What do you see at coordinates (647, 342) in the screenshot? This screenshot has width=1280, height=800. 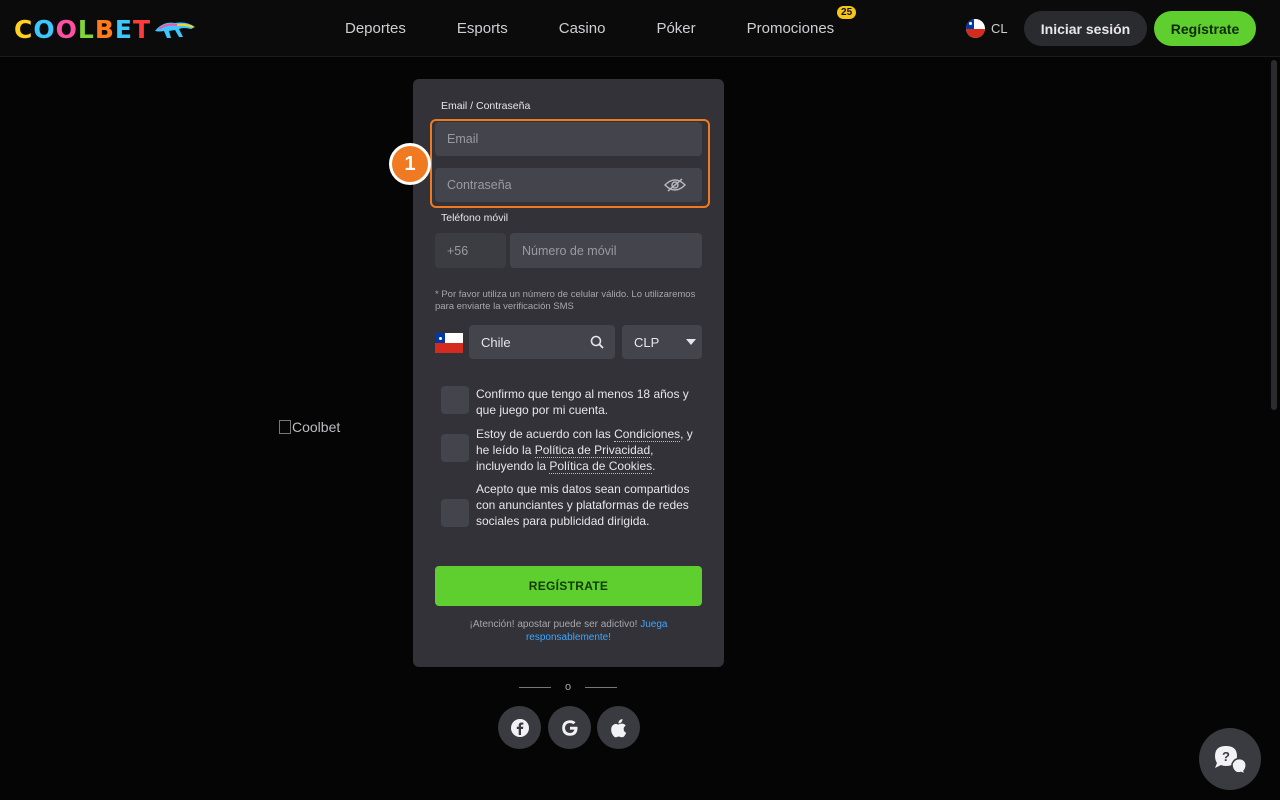 I see `currency-value: CLP` at bounding box center [647, 342].